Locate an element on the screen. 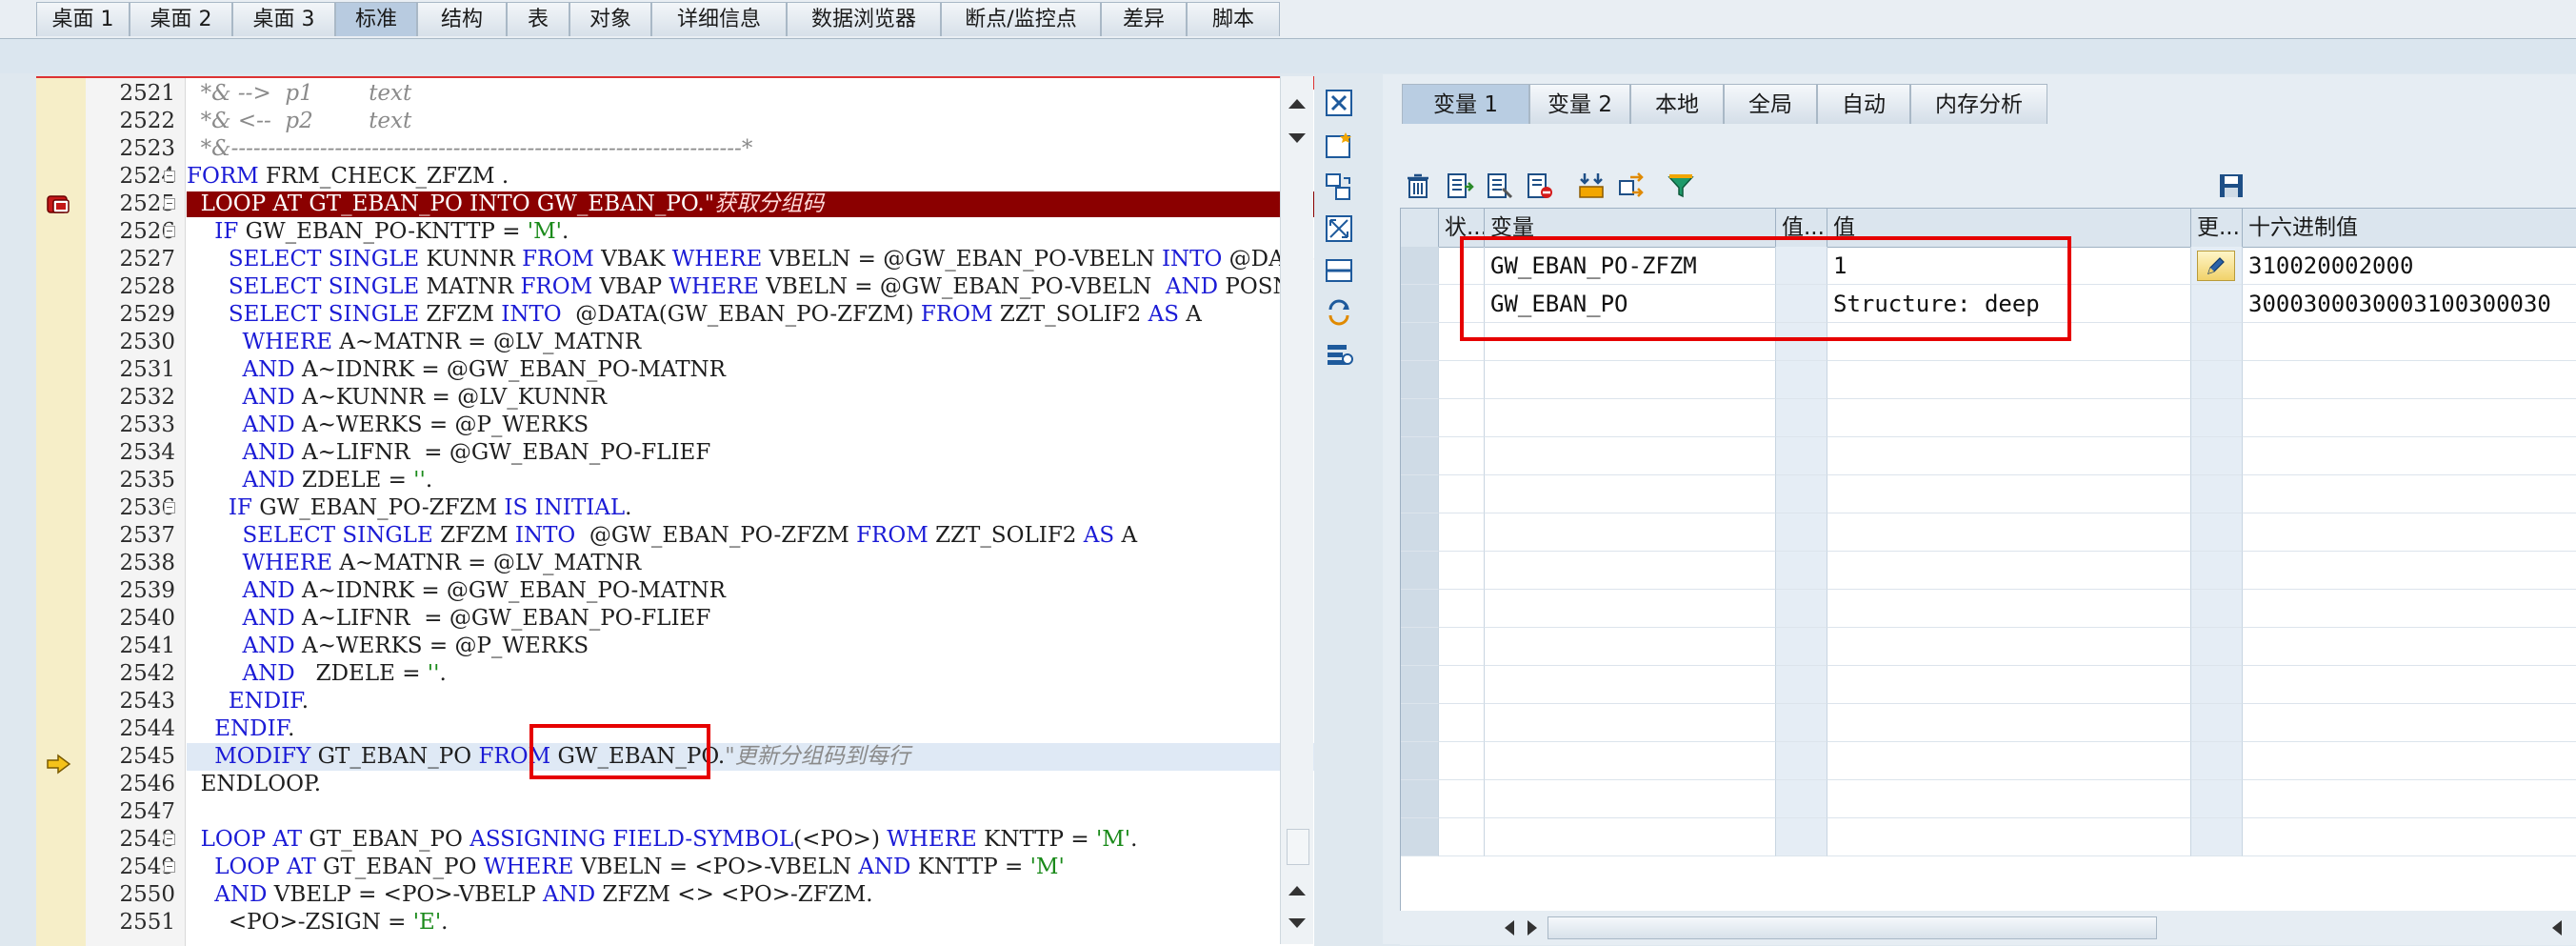 This screenshot has width=2576, height=946. save-icon is located at coordinates (2231, 186).